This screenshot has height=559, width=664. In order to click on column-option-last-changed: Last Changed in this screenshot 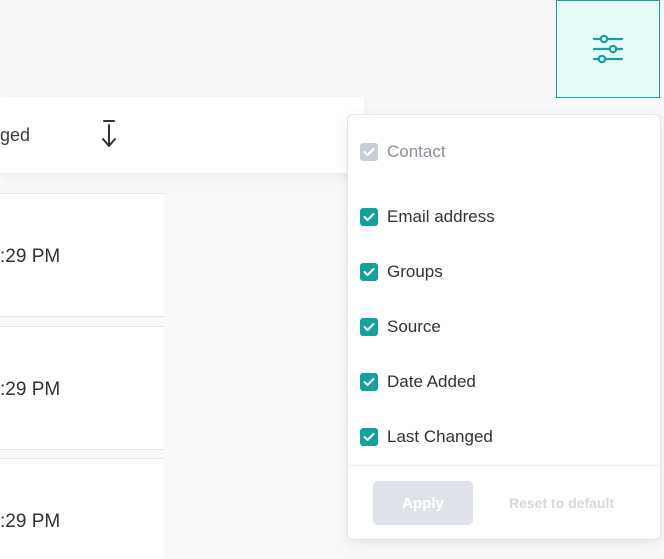, I will do `click(426, 437)`.